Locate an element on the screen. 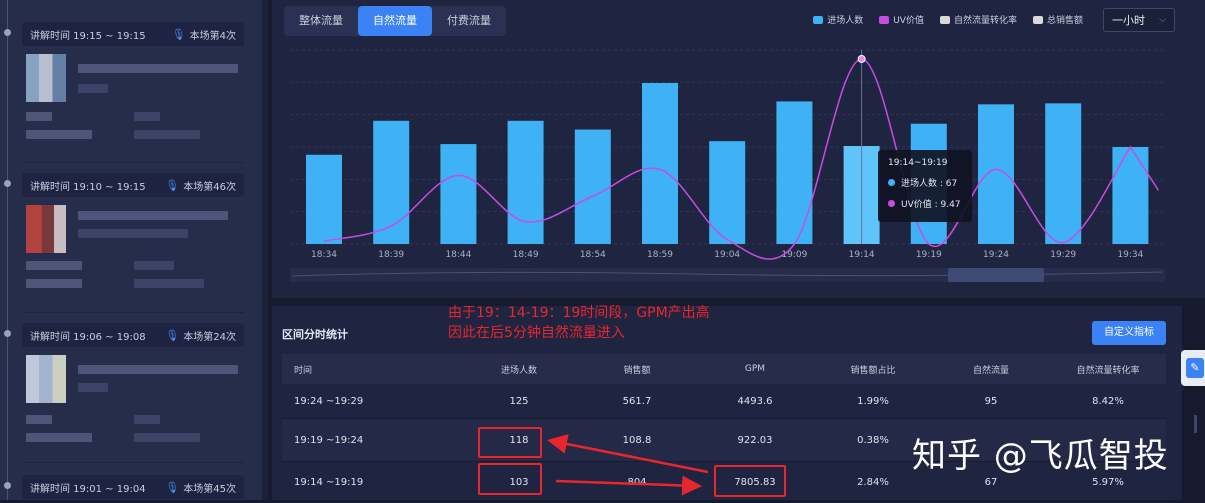 Image resolution: width=1205 pixels, height=503 pixels. segment-time: 讲解时间 19:01 ~ 19:04 is located at coordinates (88, 489).